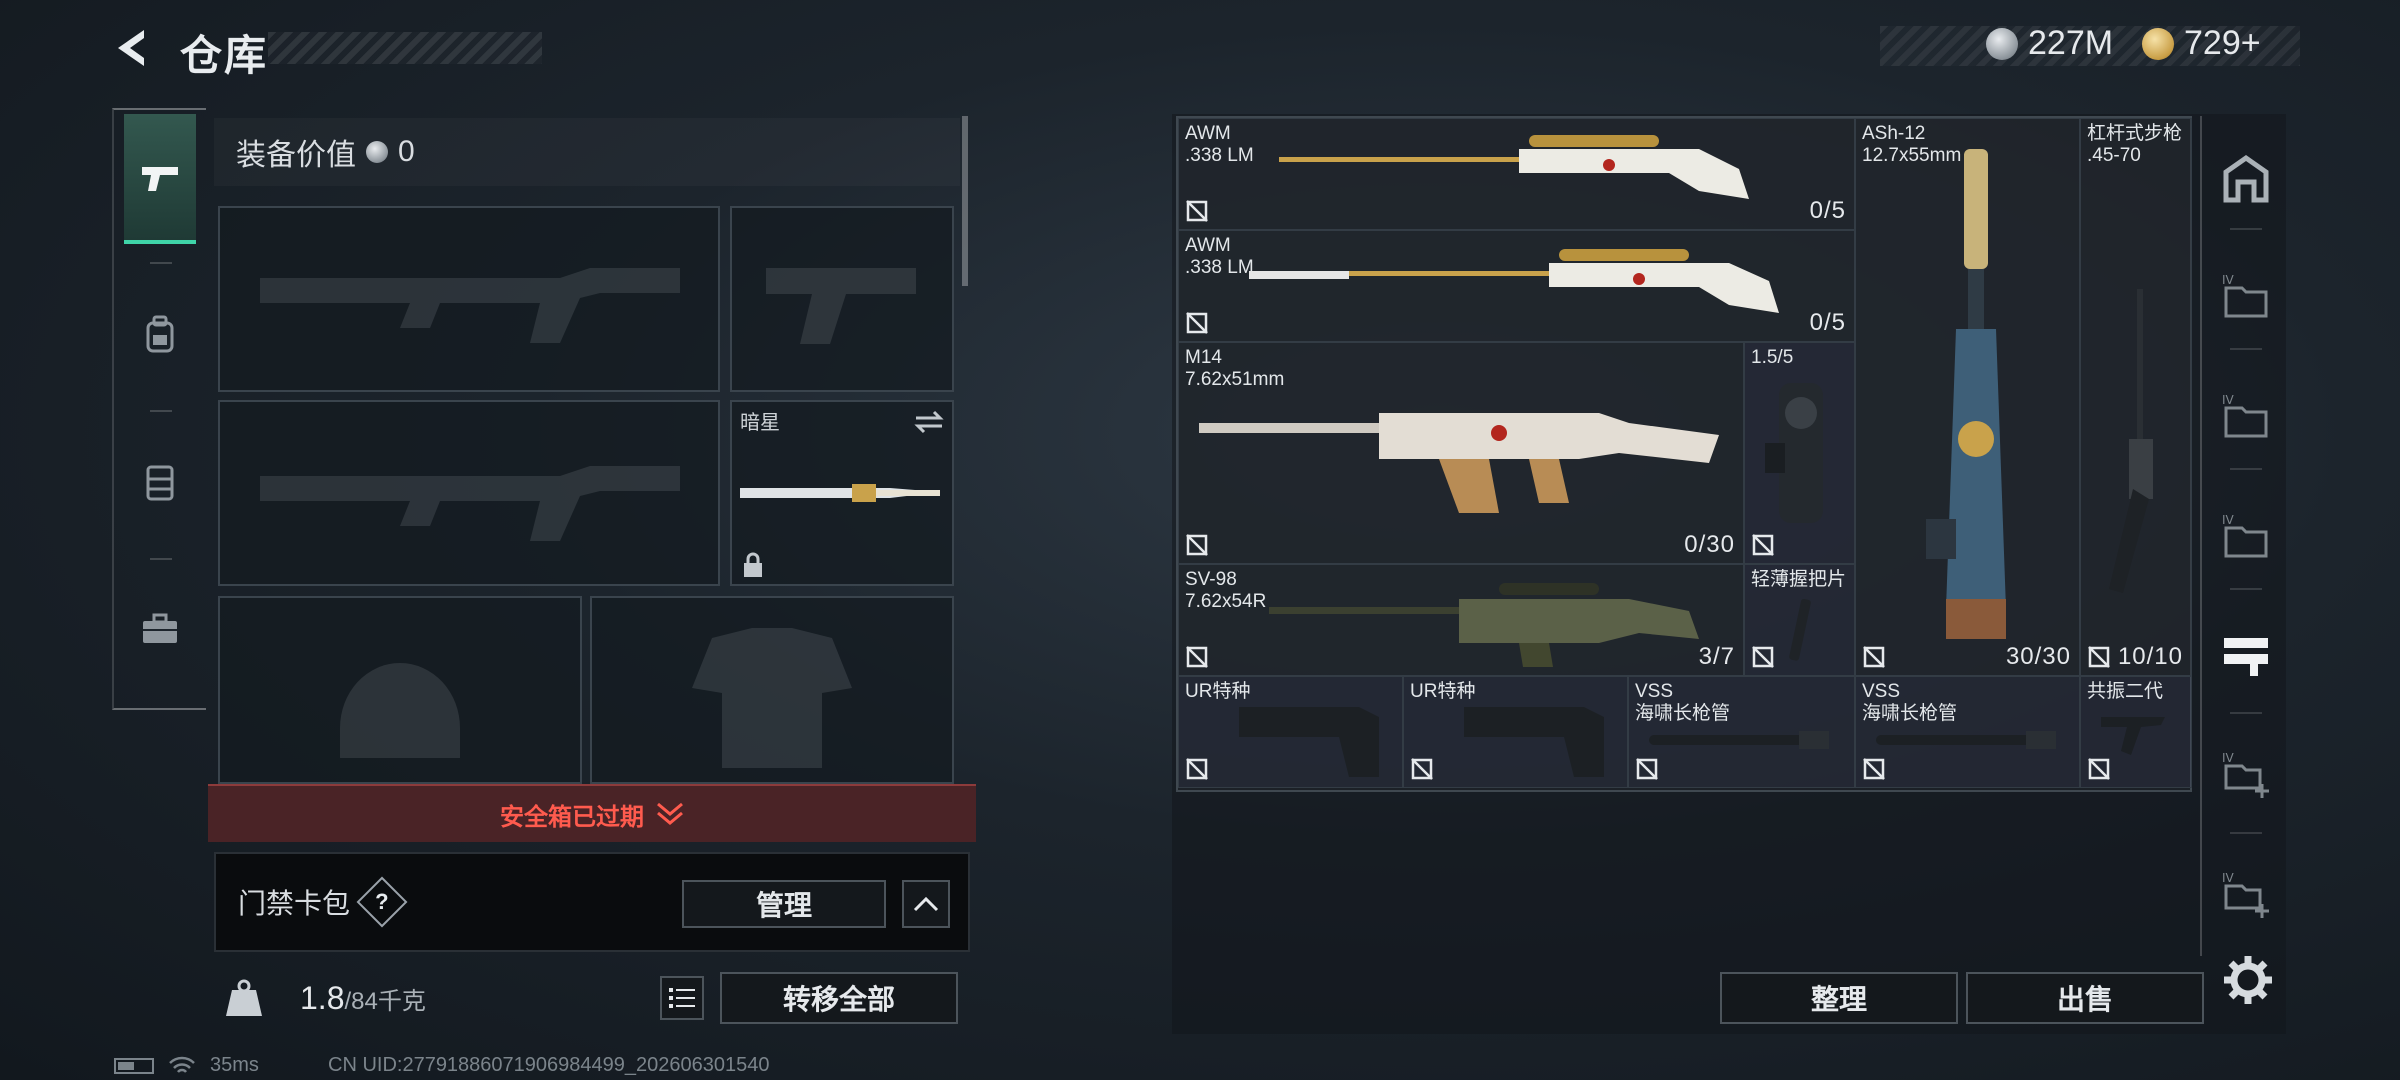 Image resolution: width=2400 pixels, height=1080 pixels. What do you see at coordinates (1709, 544) in the screenshot?
I see `item-ammo: 0/30` at bounding box center [1709, 544].